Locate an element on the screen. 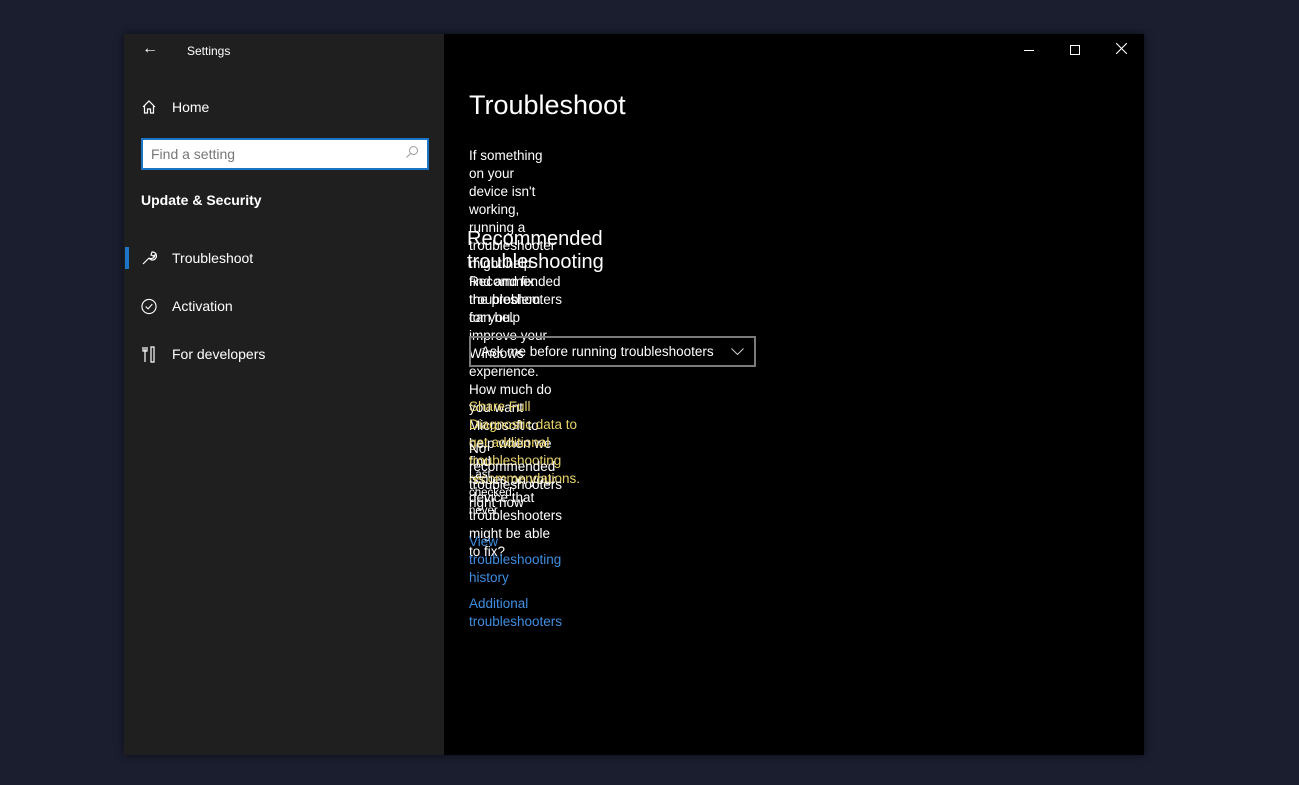 The width and height of the screenshot is (1299, 785). view-history-link: View troubleshooting history is located at coordinates (515, 560).